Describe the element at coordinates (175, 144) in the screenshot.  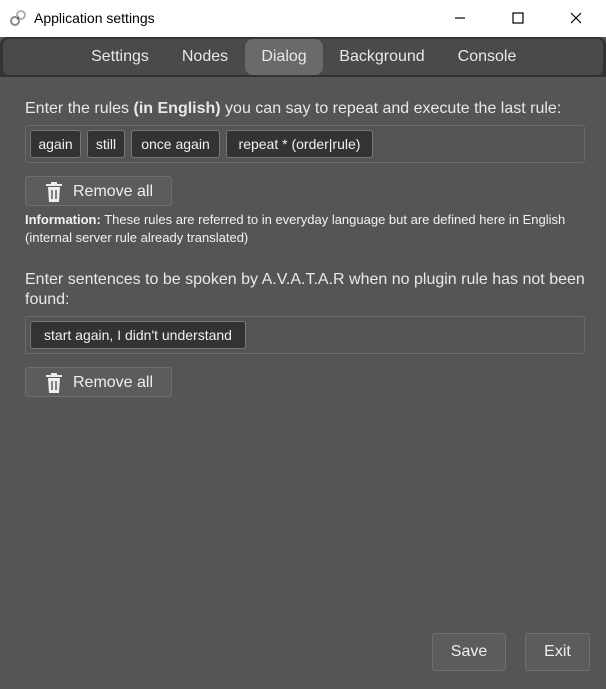
I see `rule-chip: once again` at that location.